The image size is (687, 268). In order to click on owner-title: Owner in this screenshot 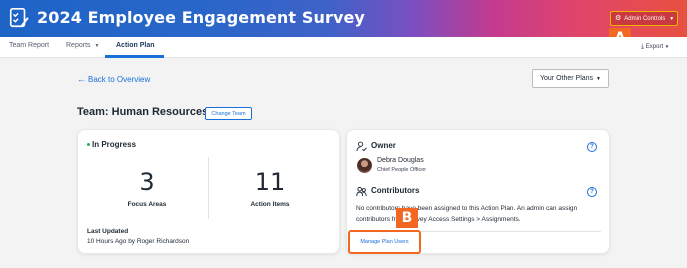, I will do `click(383, 145)`.